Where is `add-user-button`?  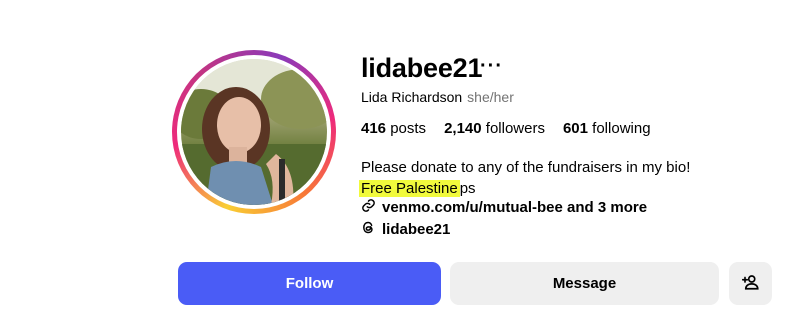 add-user-button is located at coordinates (750, 283).